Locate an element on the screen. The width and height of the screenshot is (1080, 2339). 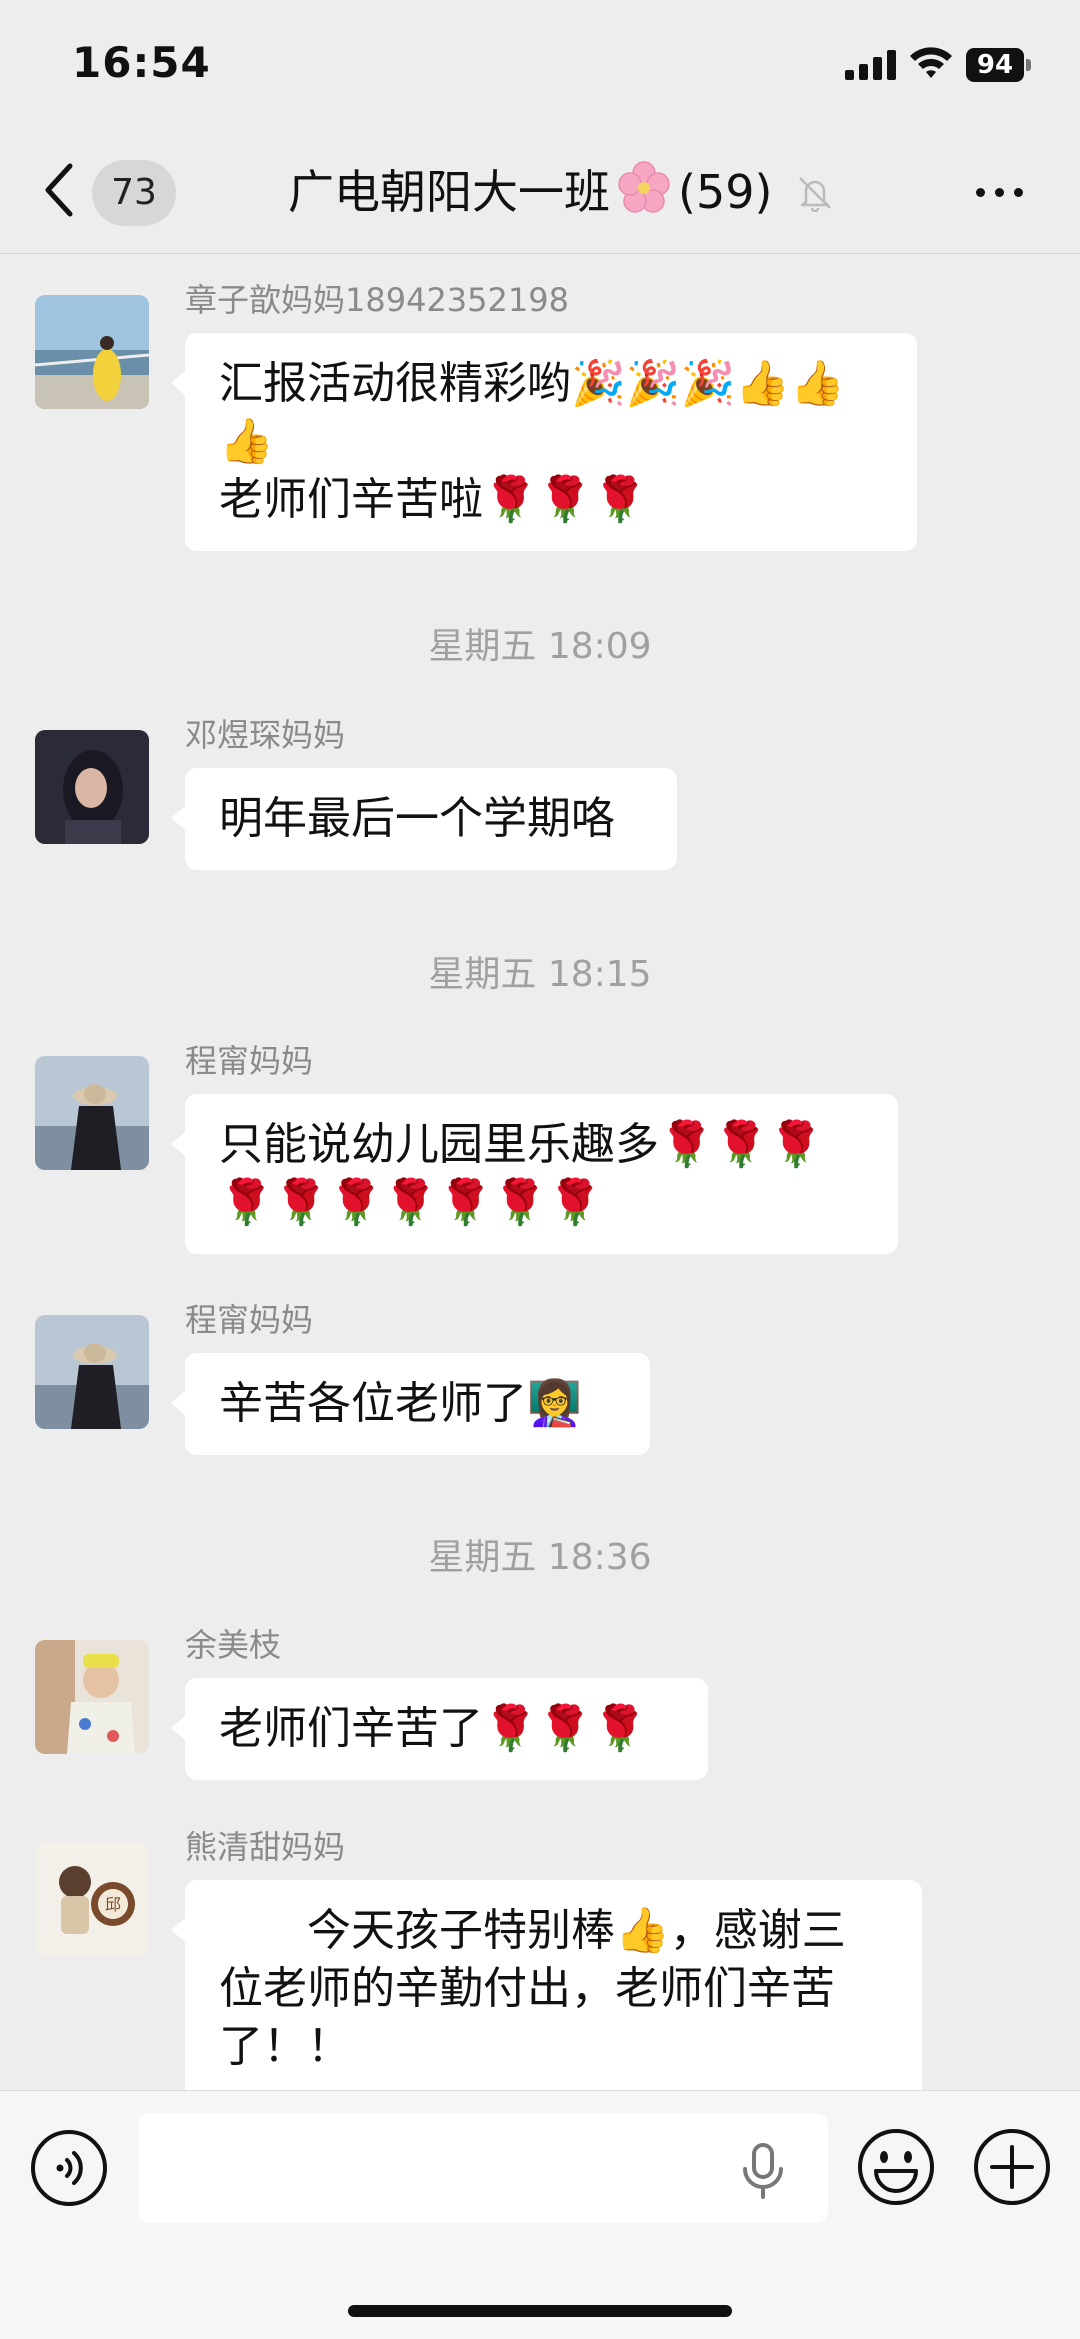
svg-text: 邱 is located at coordinates (113, 1904).